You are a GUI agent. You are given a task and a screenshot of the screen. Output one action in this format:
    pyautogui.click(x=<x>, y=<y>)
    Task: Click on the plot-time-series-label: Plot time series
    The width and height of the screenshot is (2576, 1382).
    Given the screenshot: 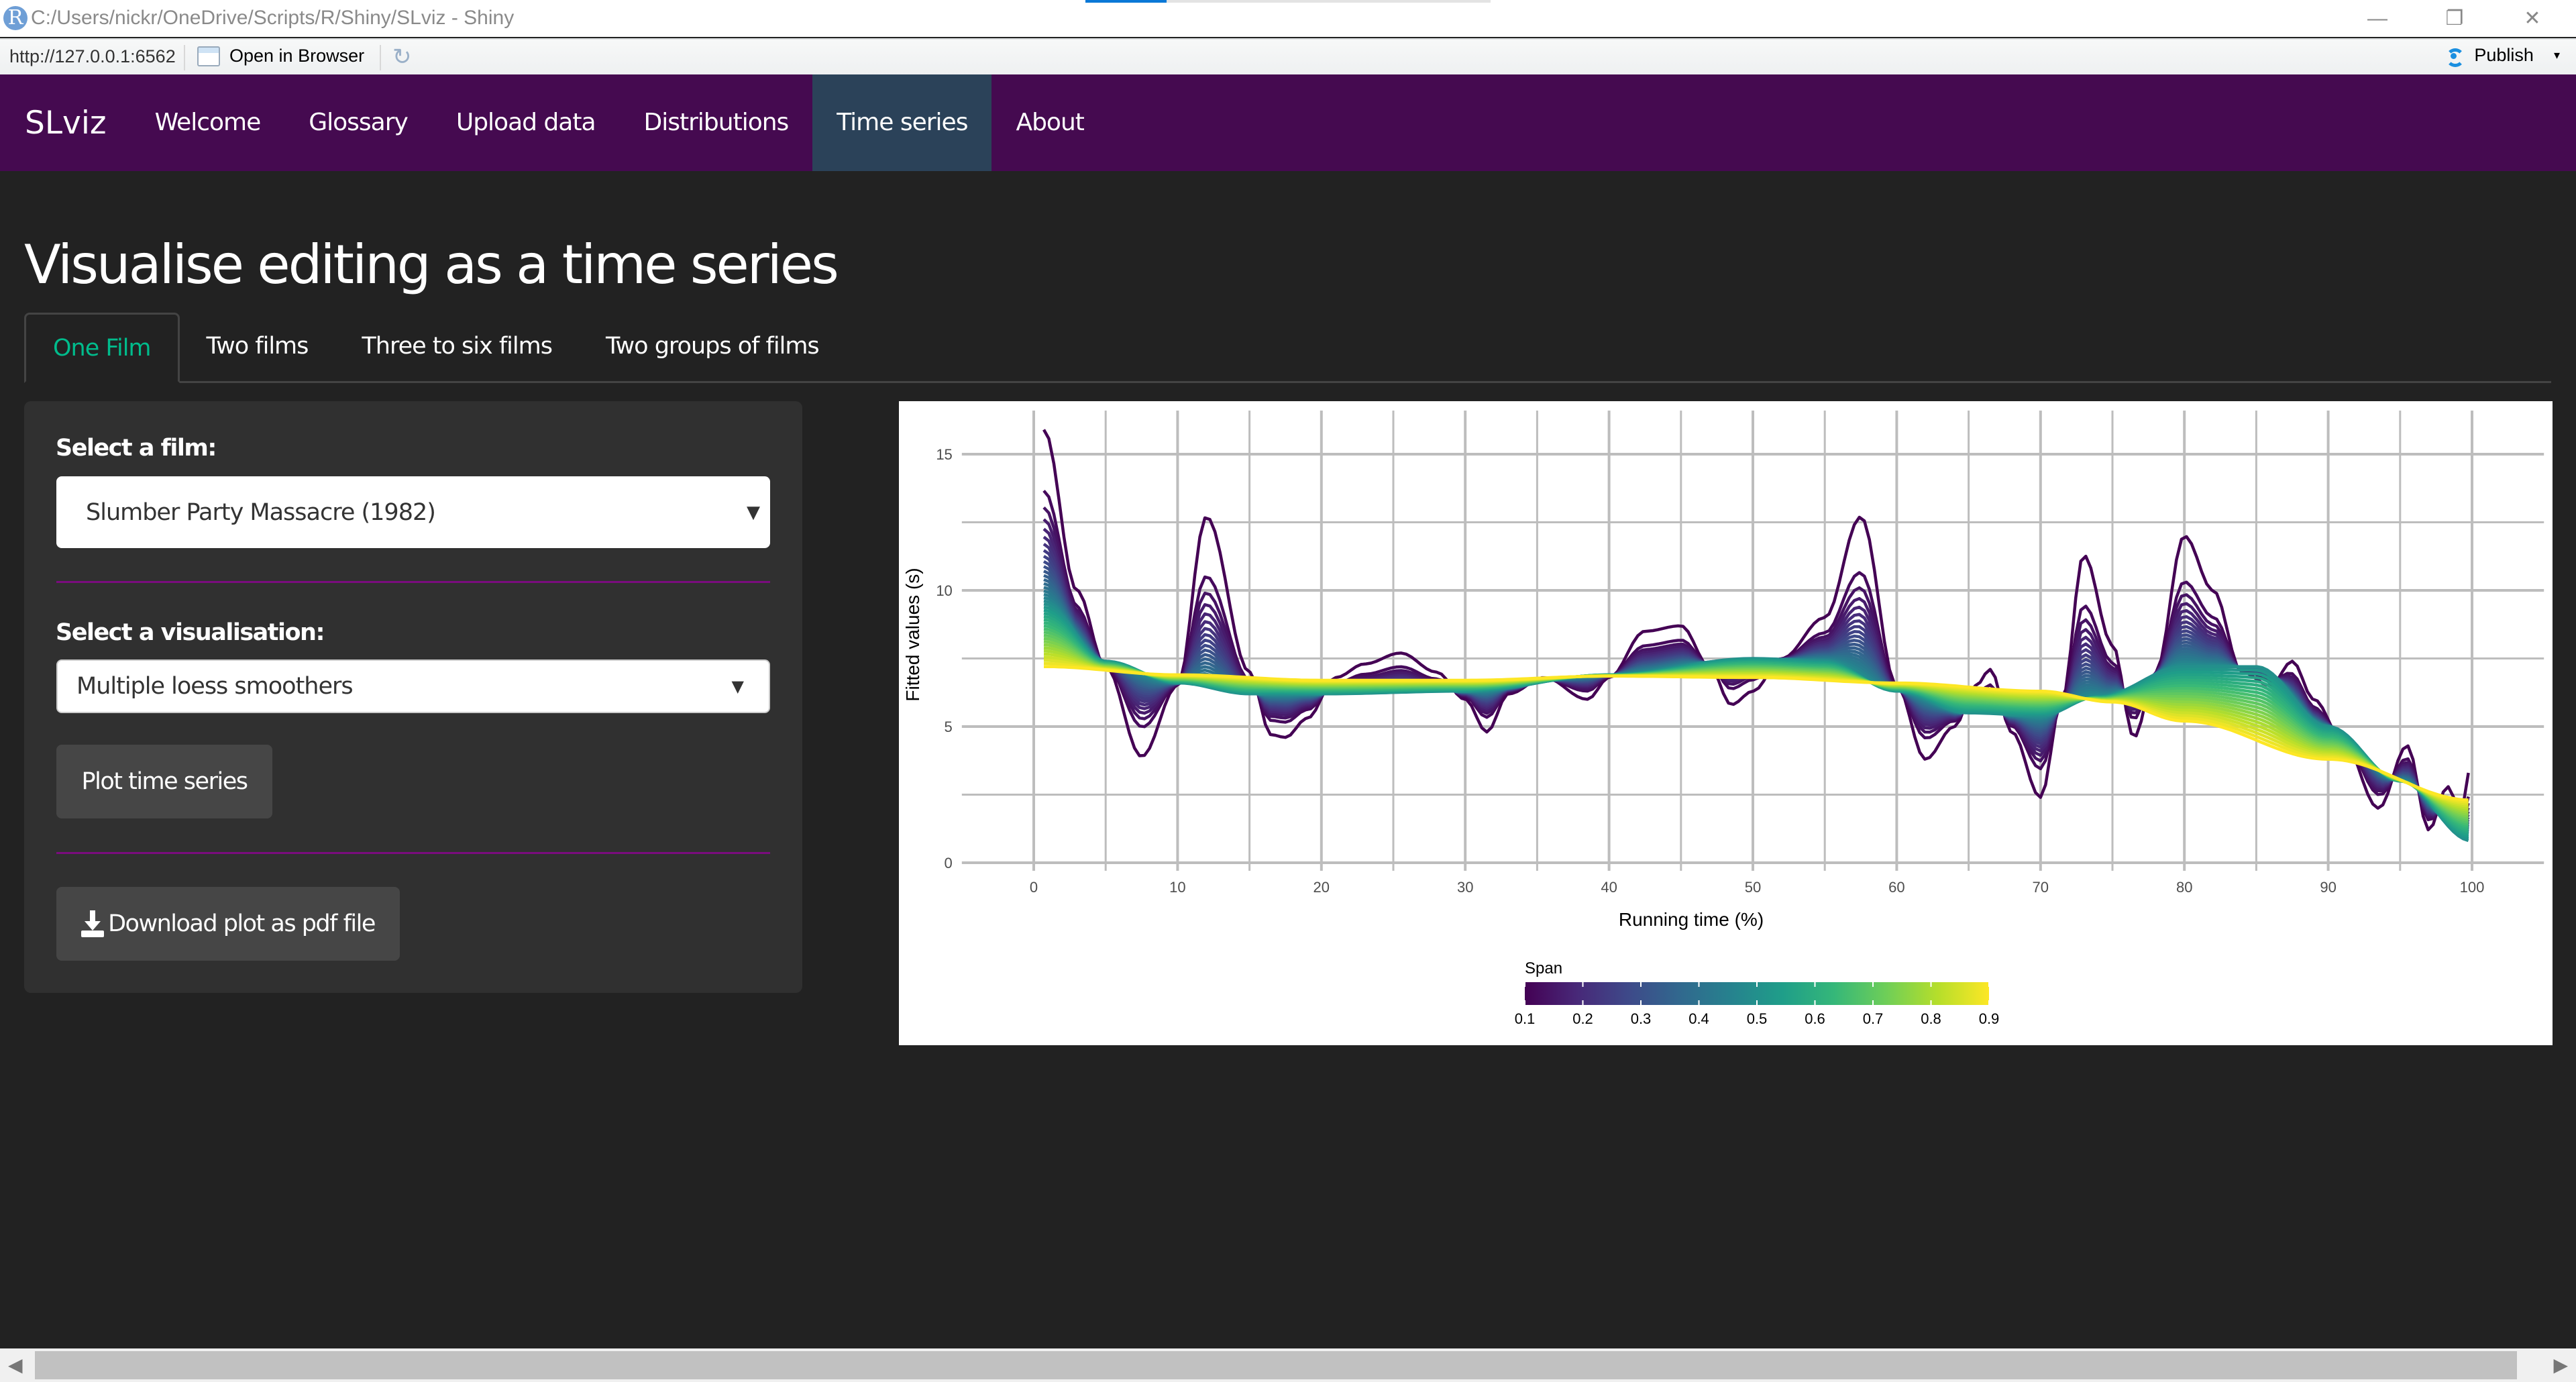 What is the action you would take?
    pyautogui.click(x=164, y=781)
    